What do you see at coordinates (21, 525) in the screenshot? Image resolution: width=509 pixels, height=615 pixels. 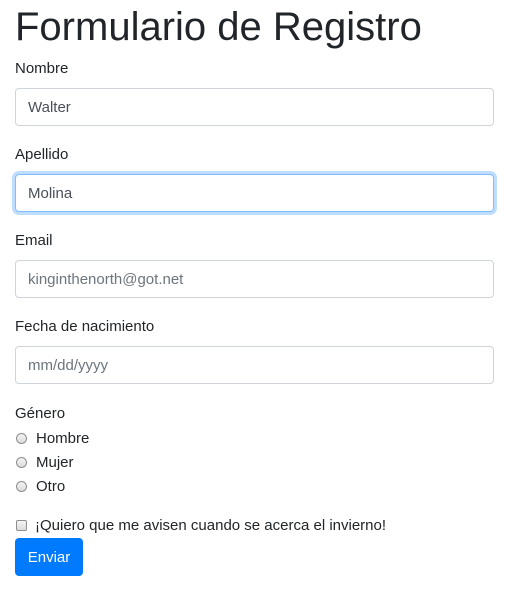 I see `checkbox-icon` at bounding box center [21, 525].